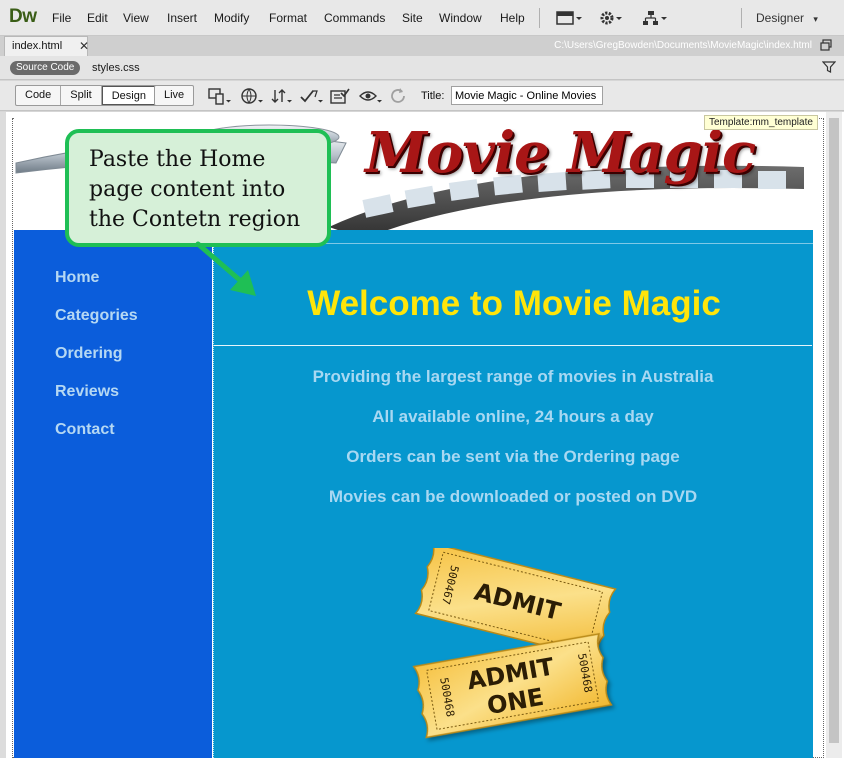  I want to click on site-logo-text: Movie Magic, so click(560, 153).